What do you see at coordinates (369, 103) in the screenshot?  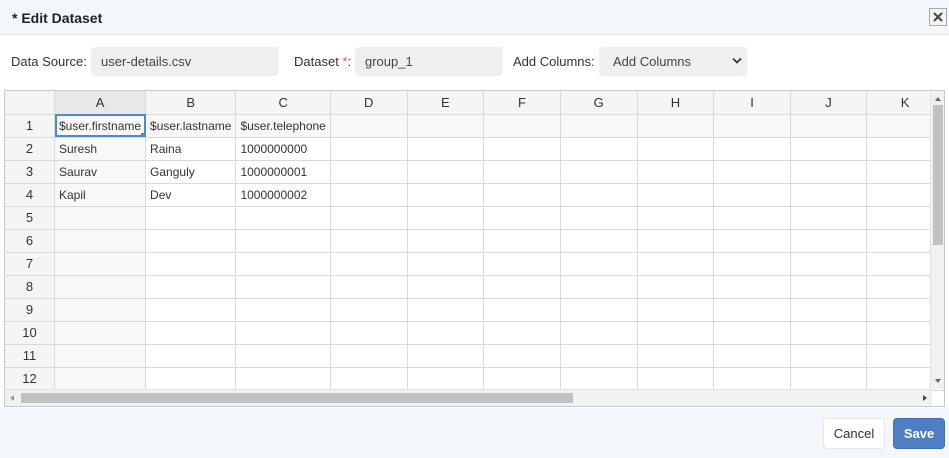 I see `column-header: D` at bounding box center [369, 103].